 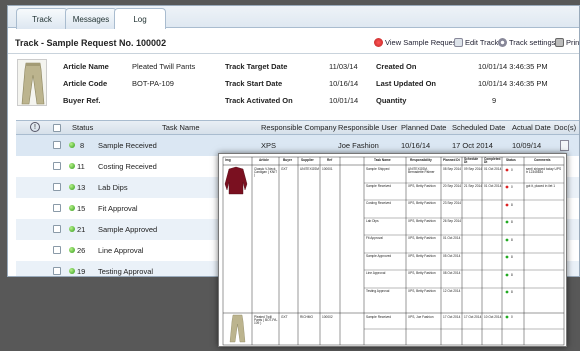 I want to click on report-status-6: 8, so click(x=512, y=256).